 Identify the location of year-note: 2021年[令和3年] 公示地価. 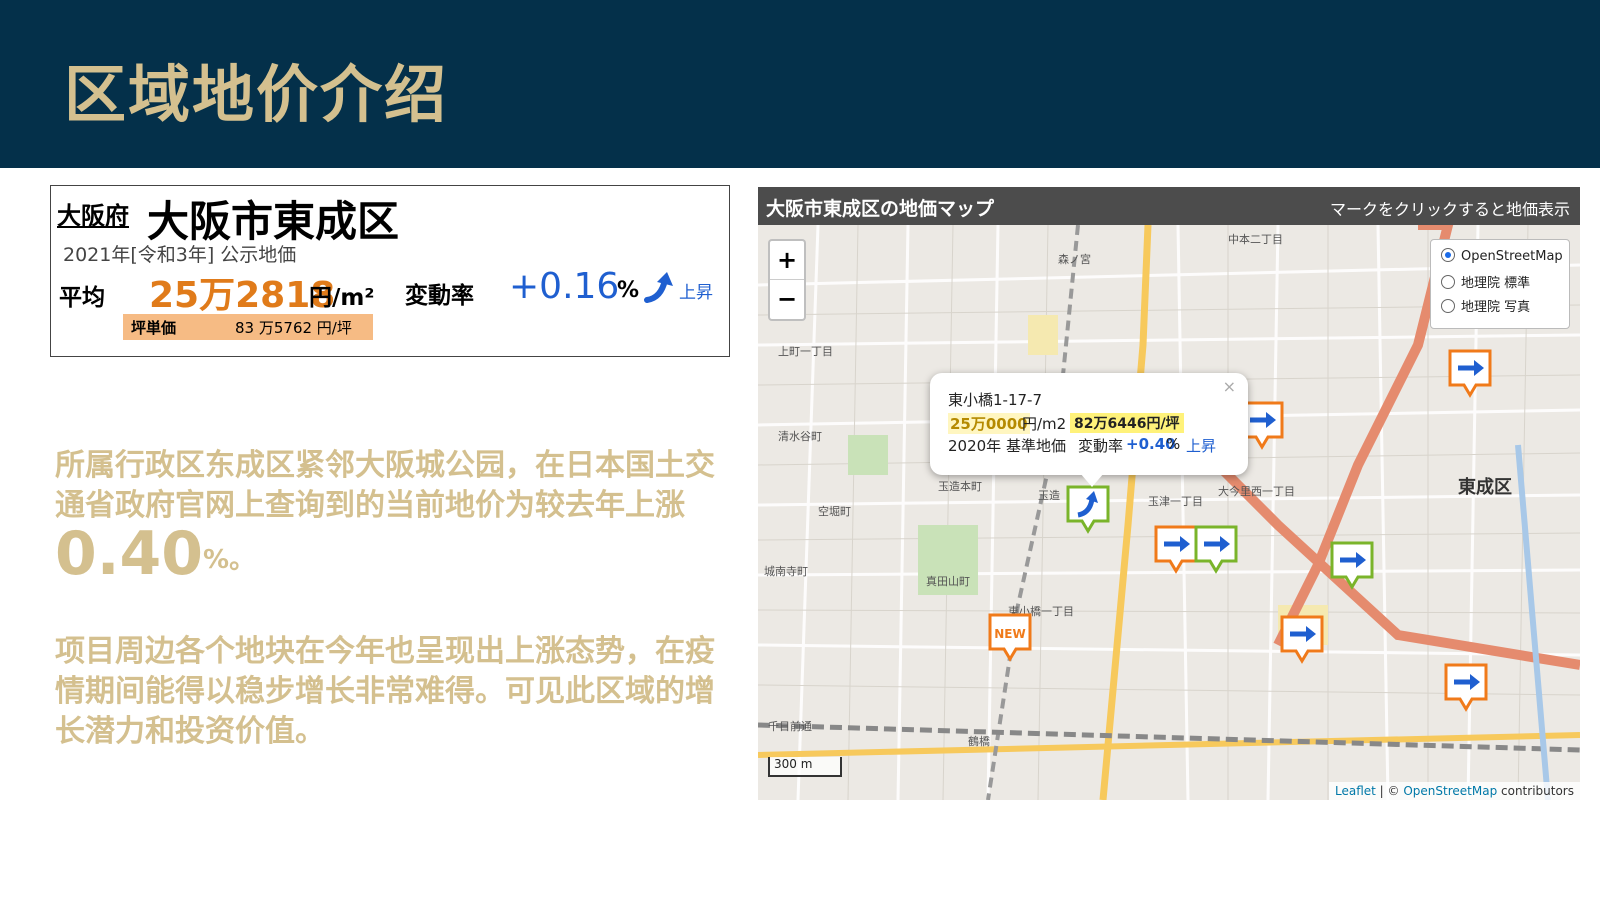
(180, 255).